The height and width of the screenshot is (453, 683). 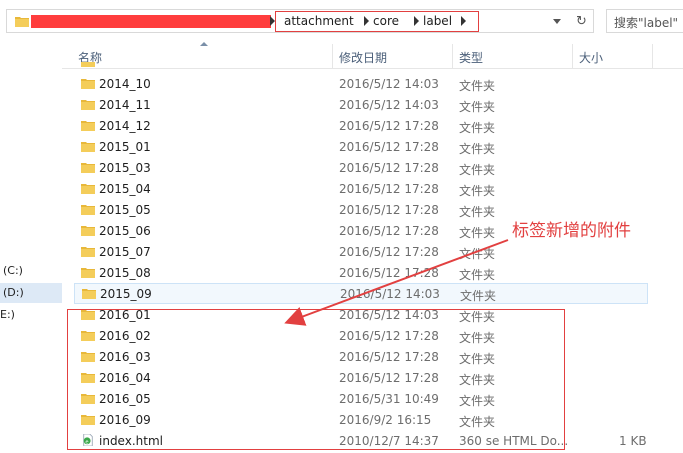 What do you see at coordinates (125, 168) in the screenshot?
I see `file-name: 2015_03` at bounding box center [125, 168].